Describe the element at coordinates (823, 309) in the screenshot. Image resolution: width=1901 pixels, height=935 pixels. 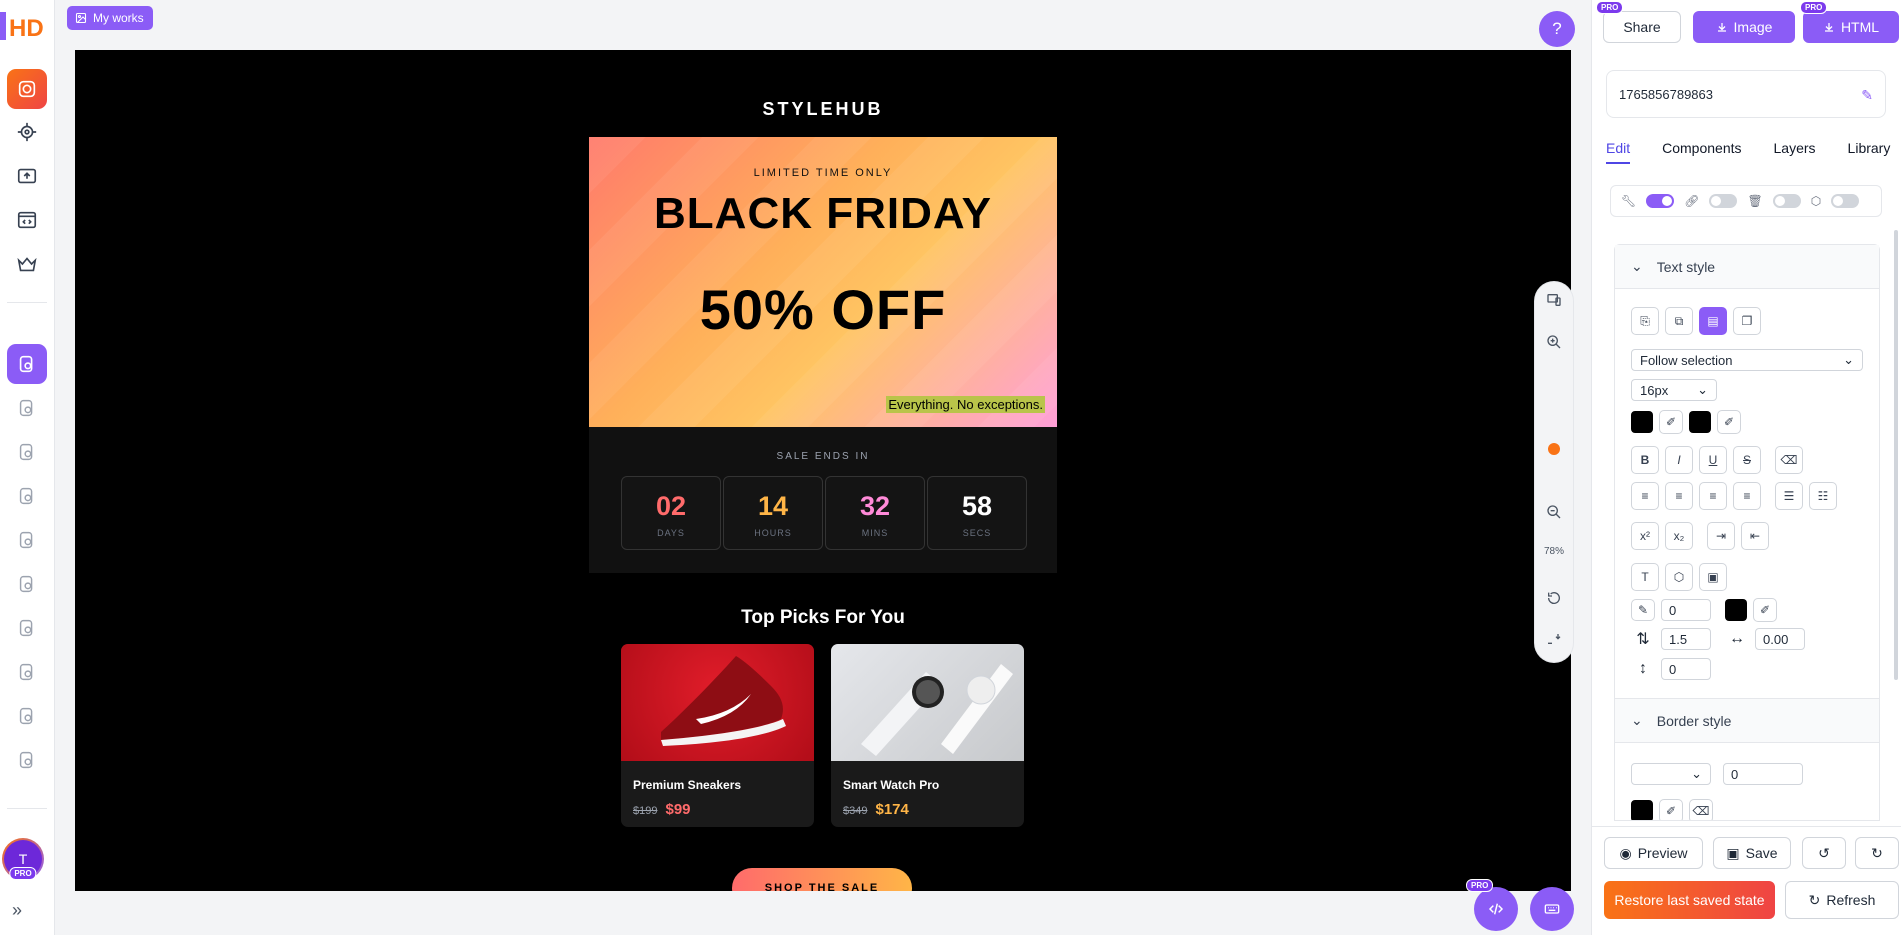
I see `hero-discount: 50% OFF` at that location.